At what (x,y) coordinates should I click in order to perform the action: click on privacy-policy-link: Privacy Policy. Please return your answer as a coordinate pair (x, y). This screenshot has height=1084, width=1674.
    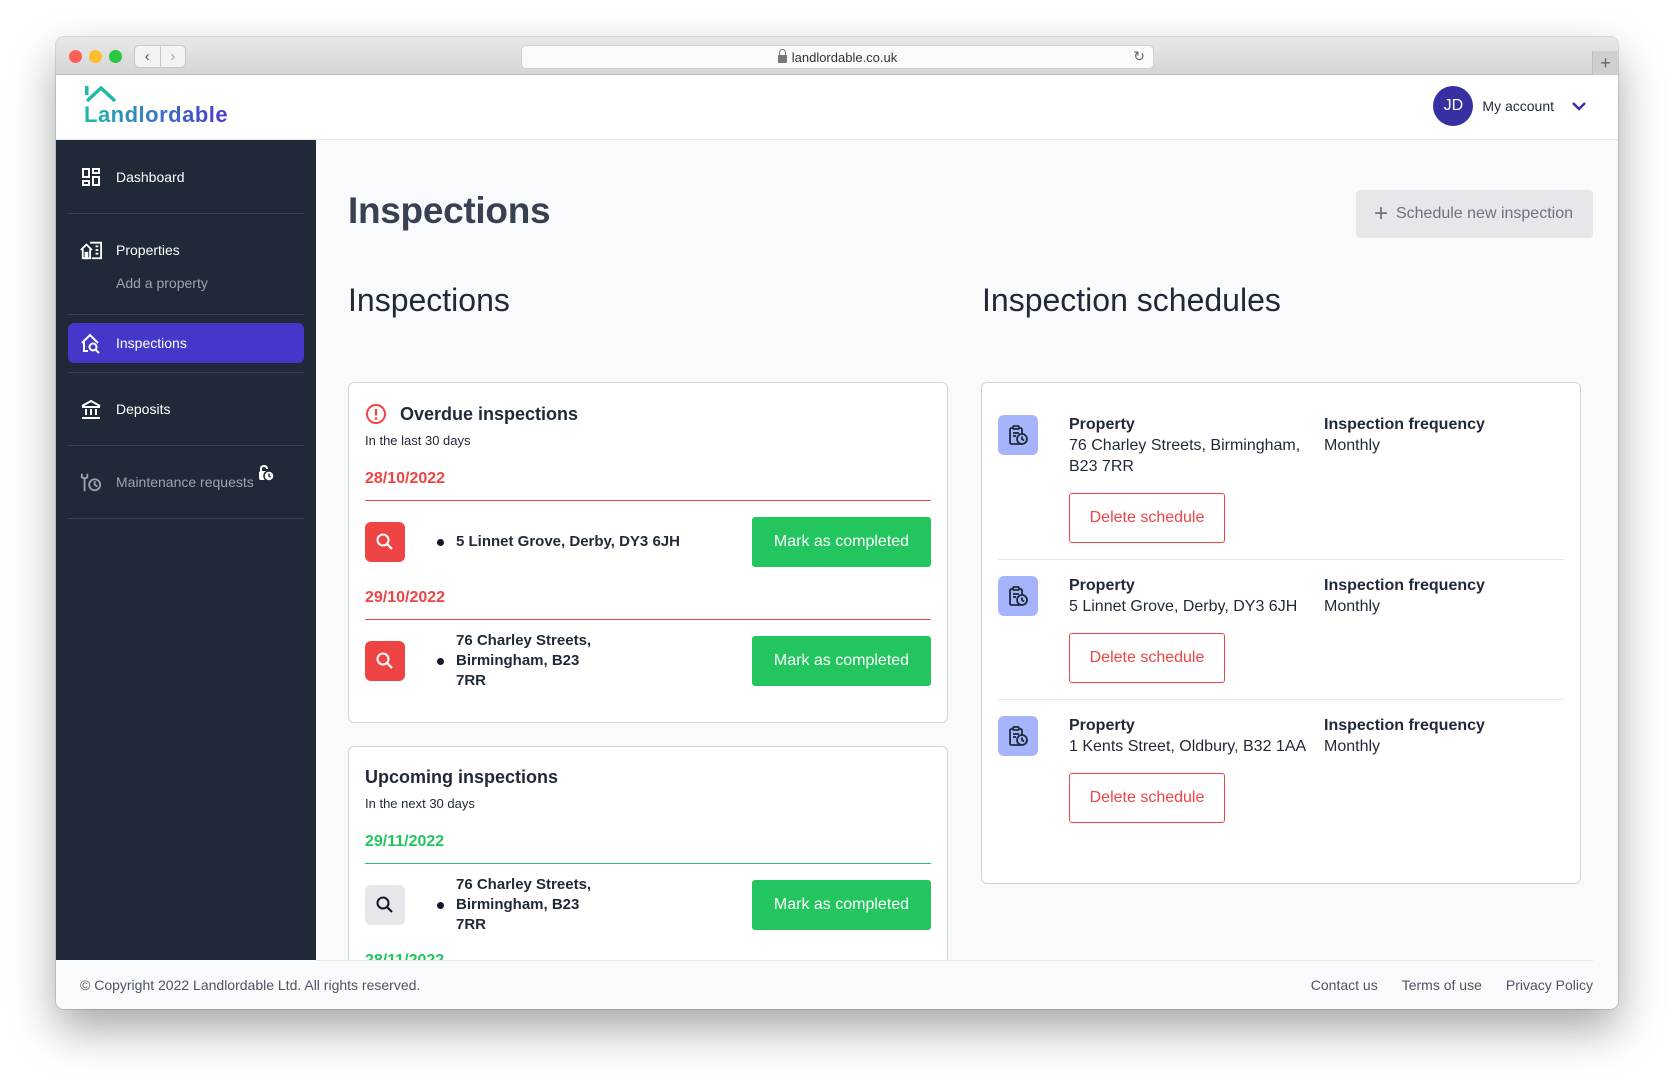
    Looking at the image, I should click on (1549, 985).